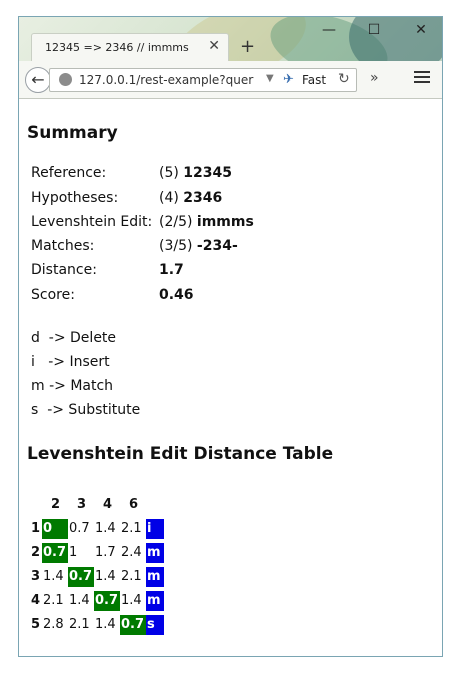 The height and width of the screenshot is (679, 464). What do you see at coordinates (79, 528) in the screenshot?
I see `table-cell: 0.7` at bounding box center [79, 528].